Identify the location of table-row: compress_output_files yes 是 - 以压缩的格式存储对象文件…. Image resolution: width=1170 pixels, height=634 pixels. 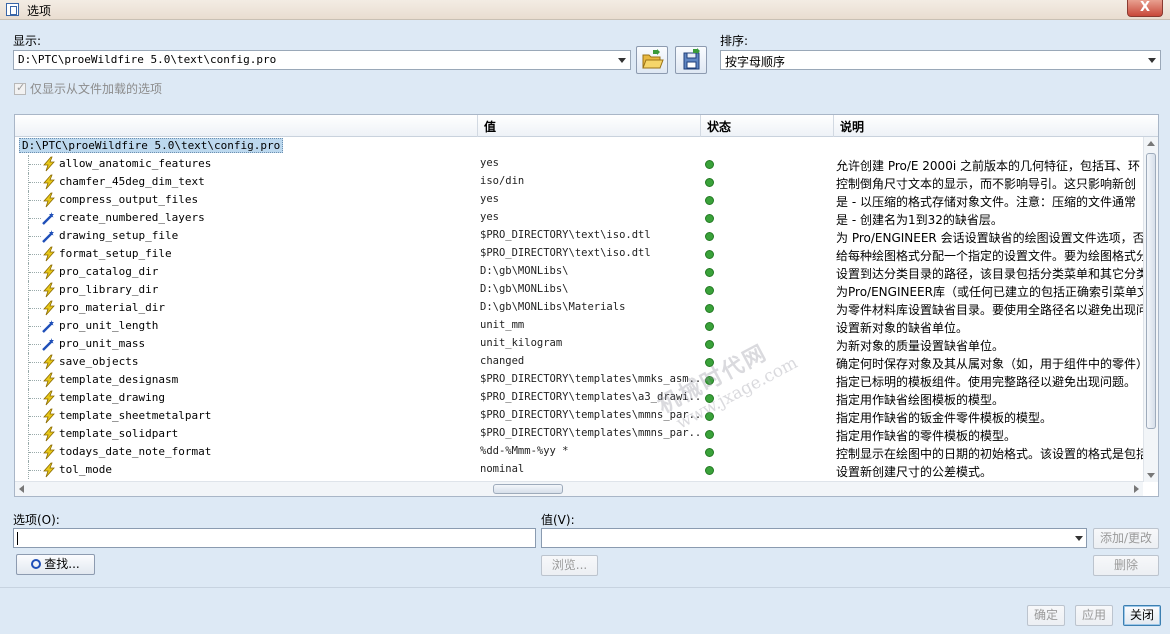
(586, 200).